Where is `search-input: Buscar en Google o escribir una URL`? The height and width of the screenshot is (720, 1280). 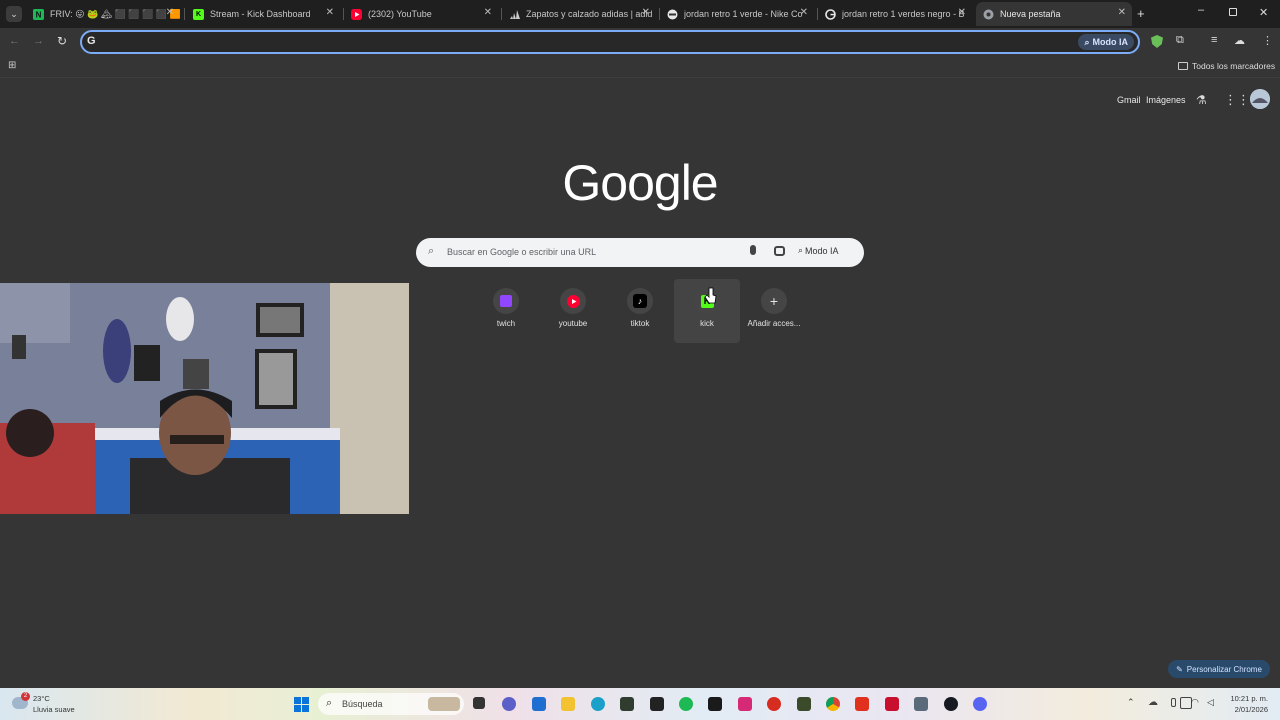
search-input: Buscar en Google o escribir una URL is located at coordinates (521, 252).